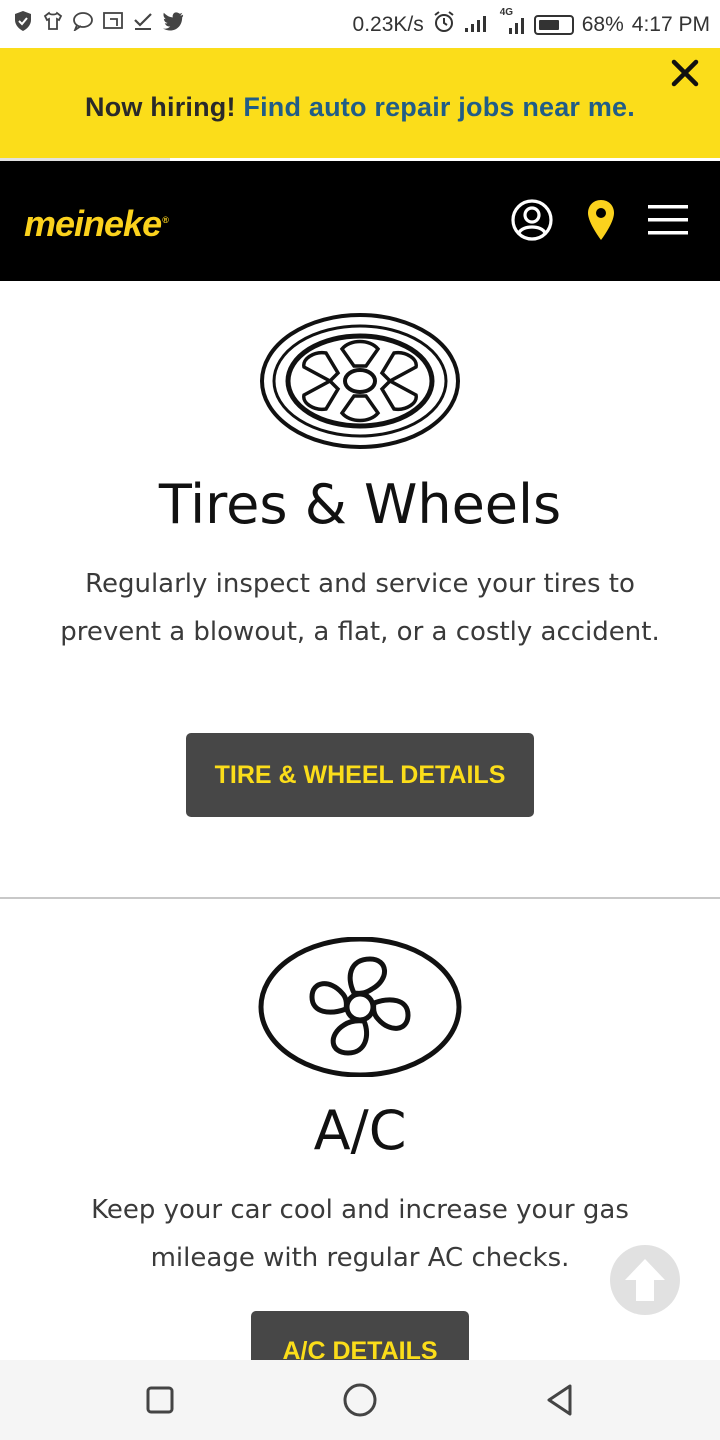 Image resolution: width=720 pixels, height=1440 pixels. I want to click on signal-icon, so click(478, 25).